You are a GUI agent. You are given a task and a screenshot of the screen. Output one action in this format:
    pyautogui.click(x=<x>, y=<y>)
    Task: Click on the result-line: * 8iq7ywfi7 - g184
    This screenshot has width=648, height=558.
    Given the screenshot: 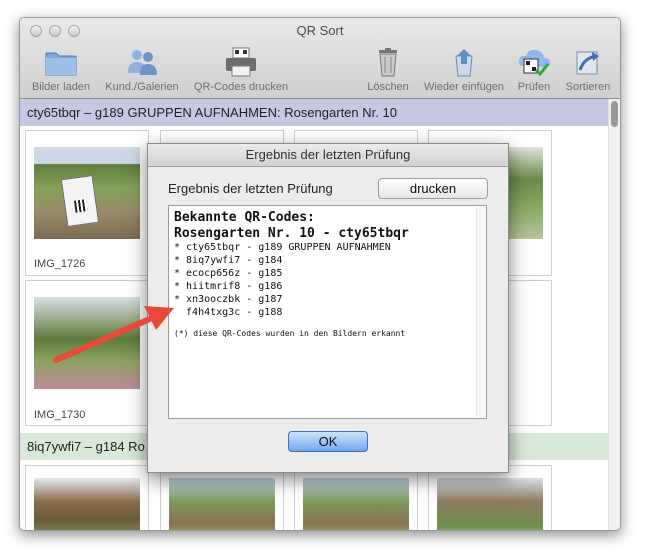 What is the action you would take?
    pyautogui.click(x=228, y=260)
    